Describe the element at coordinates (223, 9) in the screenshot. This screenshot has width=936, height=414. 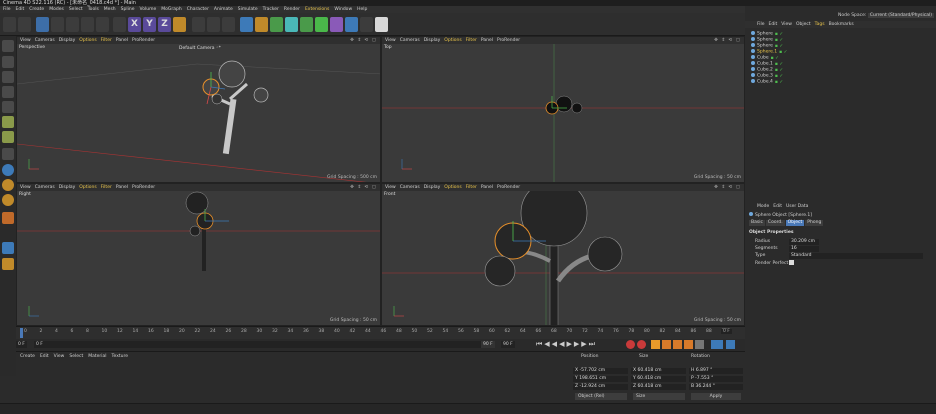
I see `menu-animate: Animate` at that location.